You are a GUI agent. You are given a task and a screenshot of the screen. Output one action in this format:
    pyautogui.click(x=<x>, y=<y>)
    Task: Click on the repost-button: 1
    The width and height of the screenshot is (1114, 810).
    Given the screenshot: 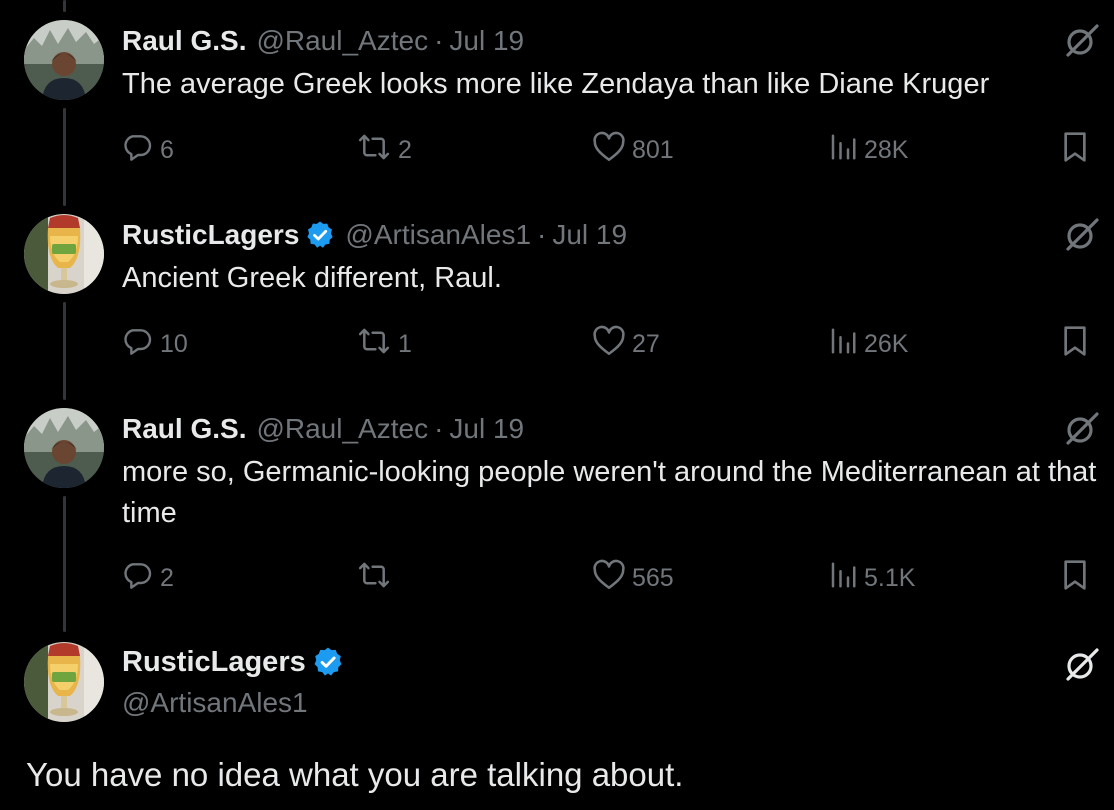 What is the action you would take?
    pyautogui.click(x=384, y=344)
    